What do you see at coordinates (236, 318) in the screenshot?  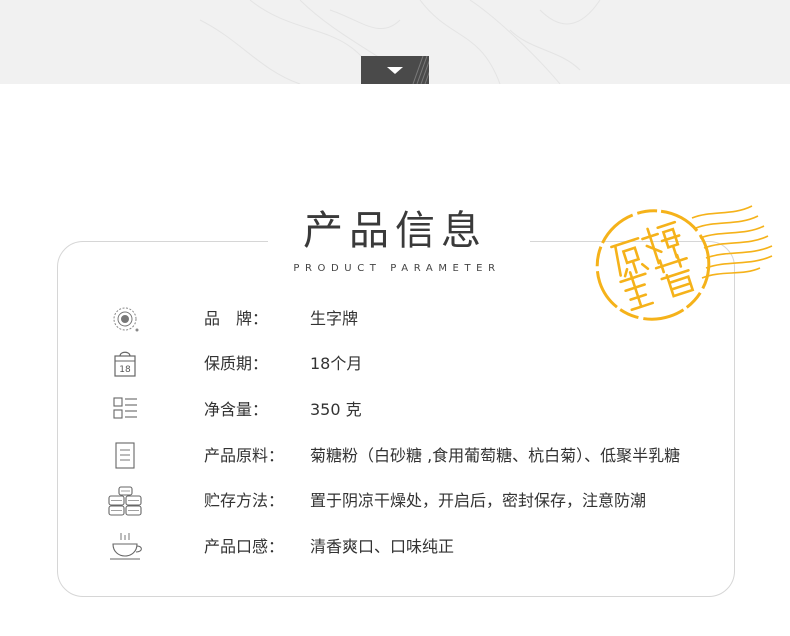 I see `param-label: 品 牌：` at bounding box center [236, 318].